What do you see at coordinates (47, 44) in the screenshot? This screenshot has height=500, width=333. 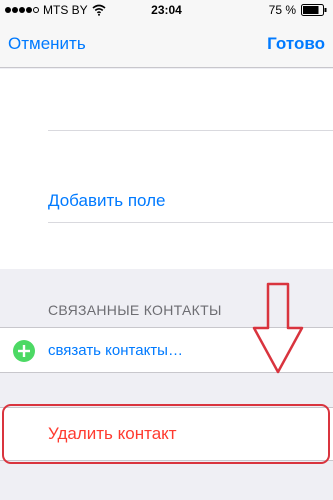 I see `cancel-button: Отменить` at bounding box center [47, 44].